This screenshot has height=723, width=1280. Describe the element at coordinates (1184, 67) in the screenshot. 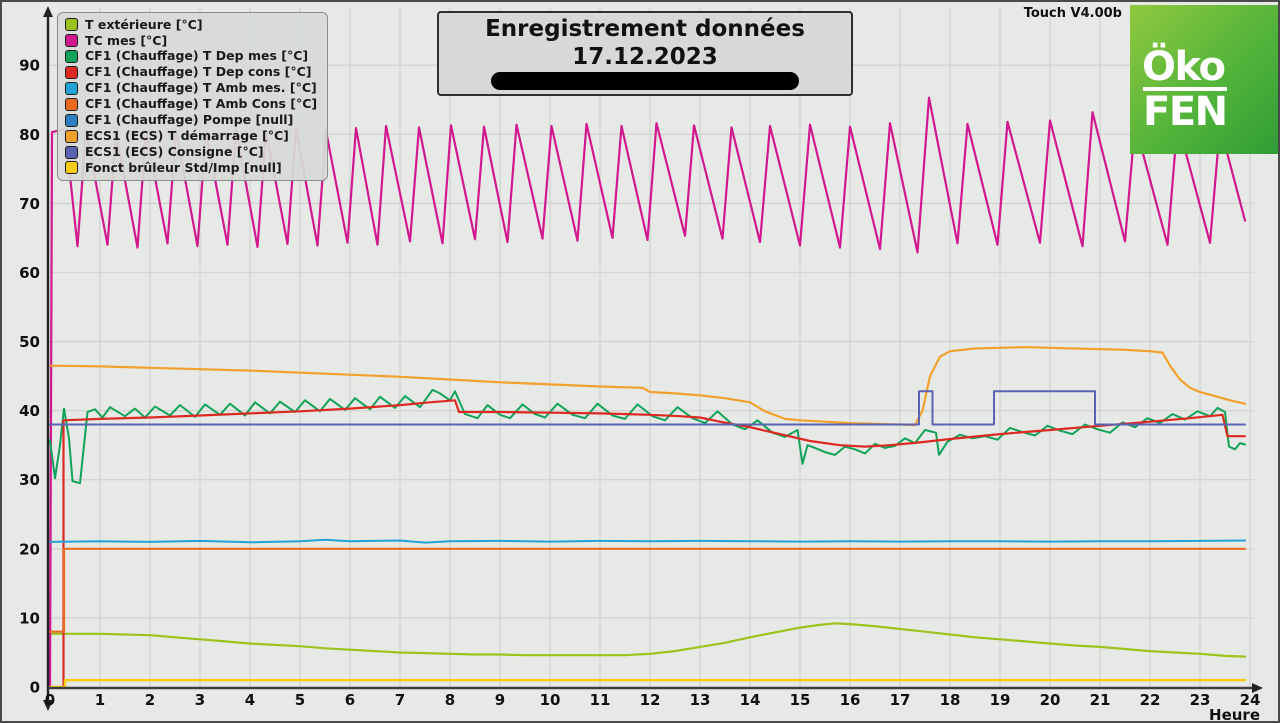

I see `logo-text-oko: Öko` at that location.